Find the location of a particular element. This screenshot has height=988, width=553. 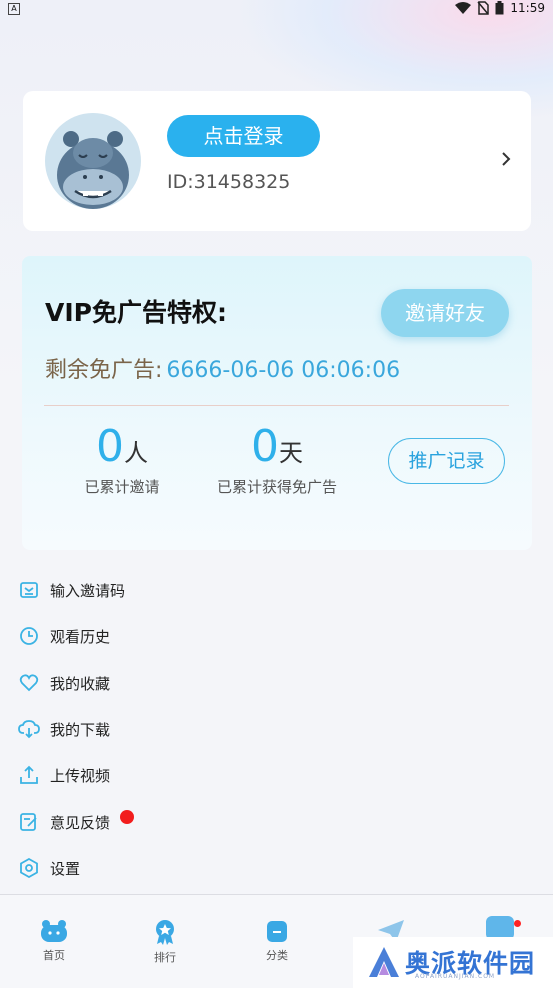

tab-home: 首页 is located at coordinates (54, 941).